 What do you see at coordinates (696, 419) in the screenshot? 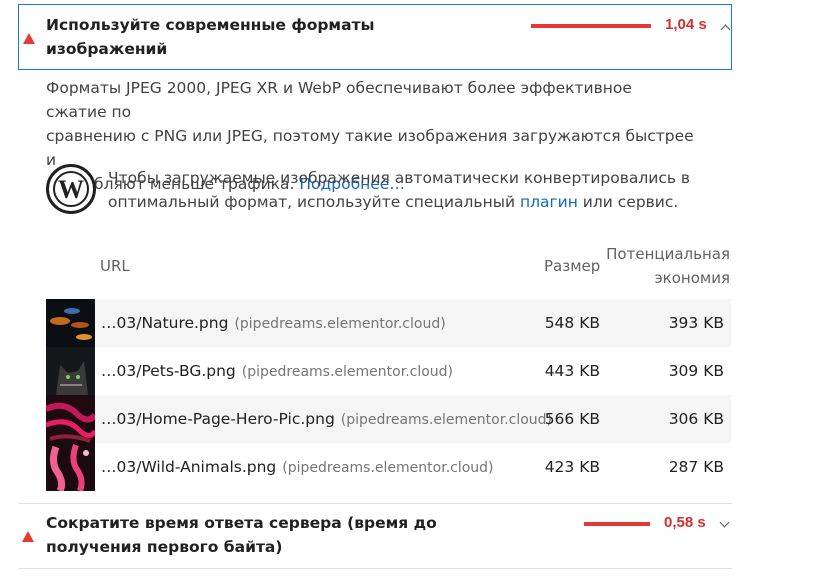
I see `row-savings: 306 KB` at bounding box center [696, 419].